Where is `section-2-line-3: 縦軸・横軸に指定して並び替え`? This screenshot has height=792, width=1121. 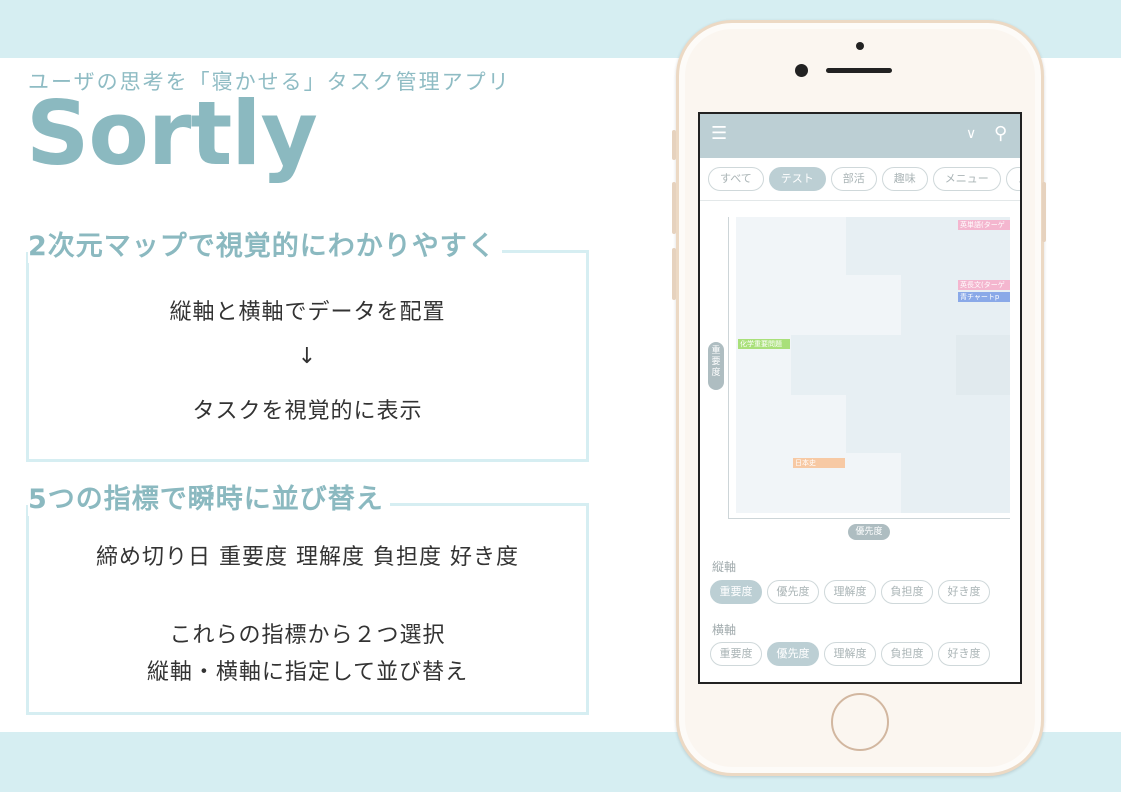
section-2-line-3: 縦軸・横軸に指定して並び替え is located at coordinates (307, 672).